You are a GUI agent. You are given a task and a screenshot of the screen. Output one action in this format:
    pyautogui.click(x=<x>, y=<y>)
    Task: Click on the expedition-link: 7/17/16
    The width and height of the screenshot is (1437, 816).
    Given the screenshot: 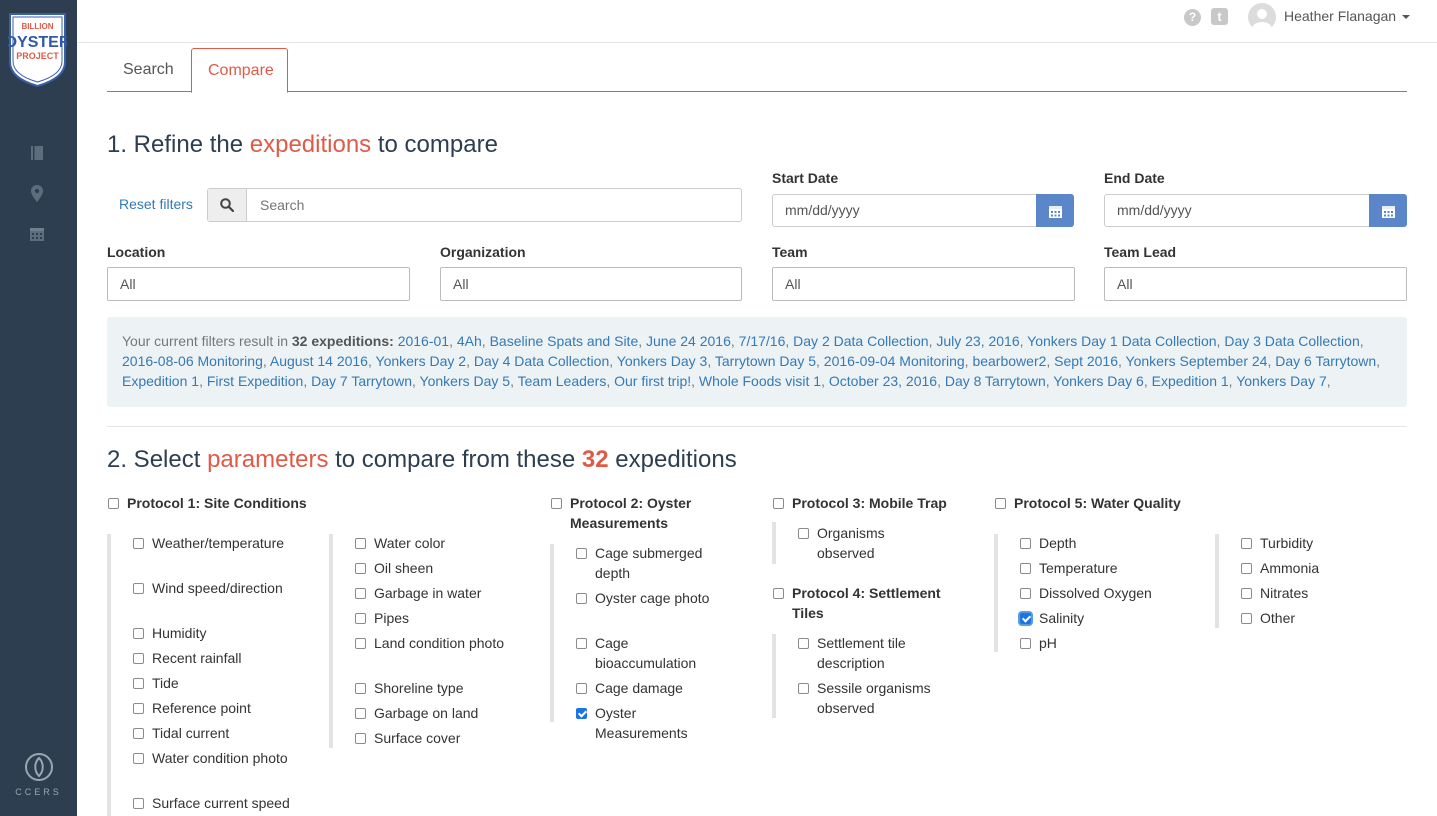 What is the action you would take?
    pyautogui.click(x=762, y=341)
    